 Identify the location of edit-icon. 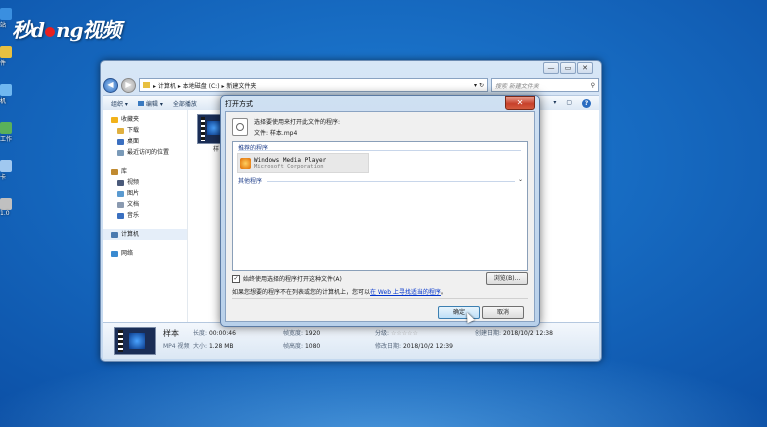
(140, 103).